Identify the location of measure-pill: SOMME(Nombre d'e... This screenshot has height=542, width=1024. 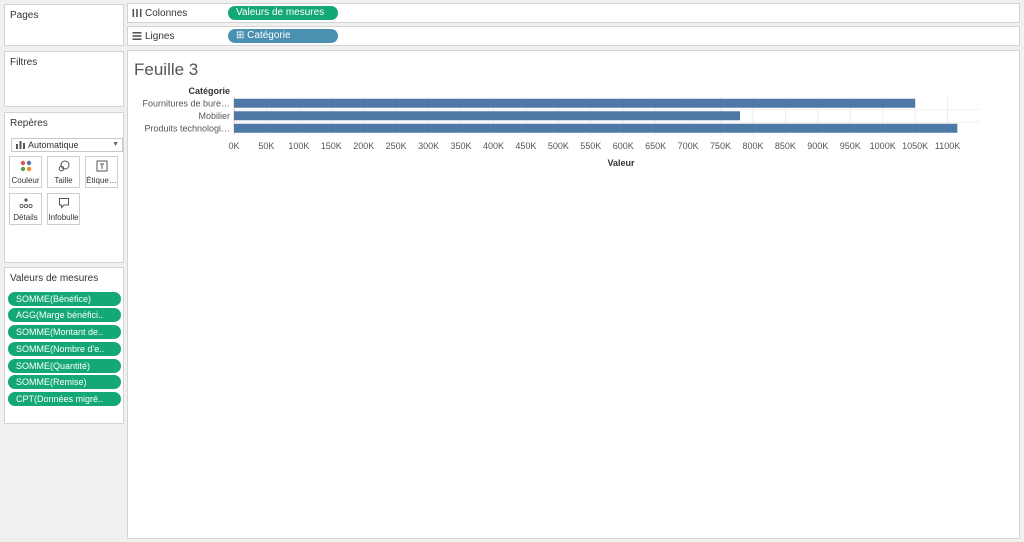
(64, 349).